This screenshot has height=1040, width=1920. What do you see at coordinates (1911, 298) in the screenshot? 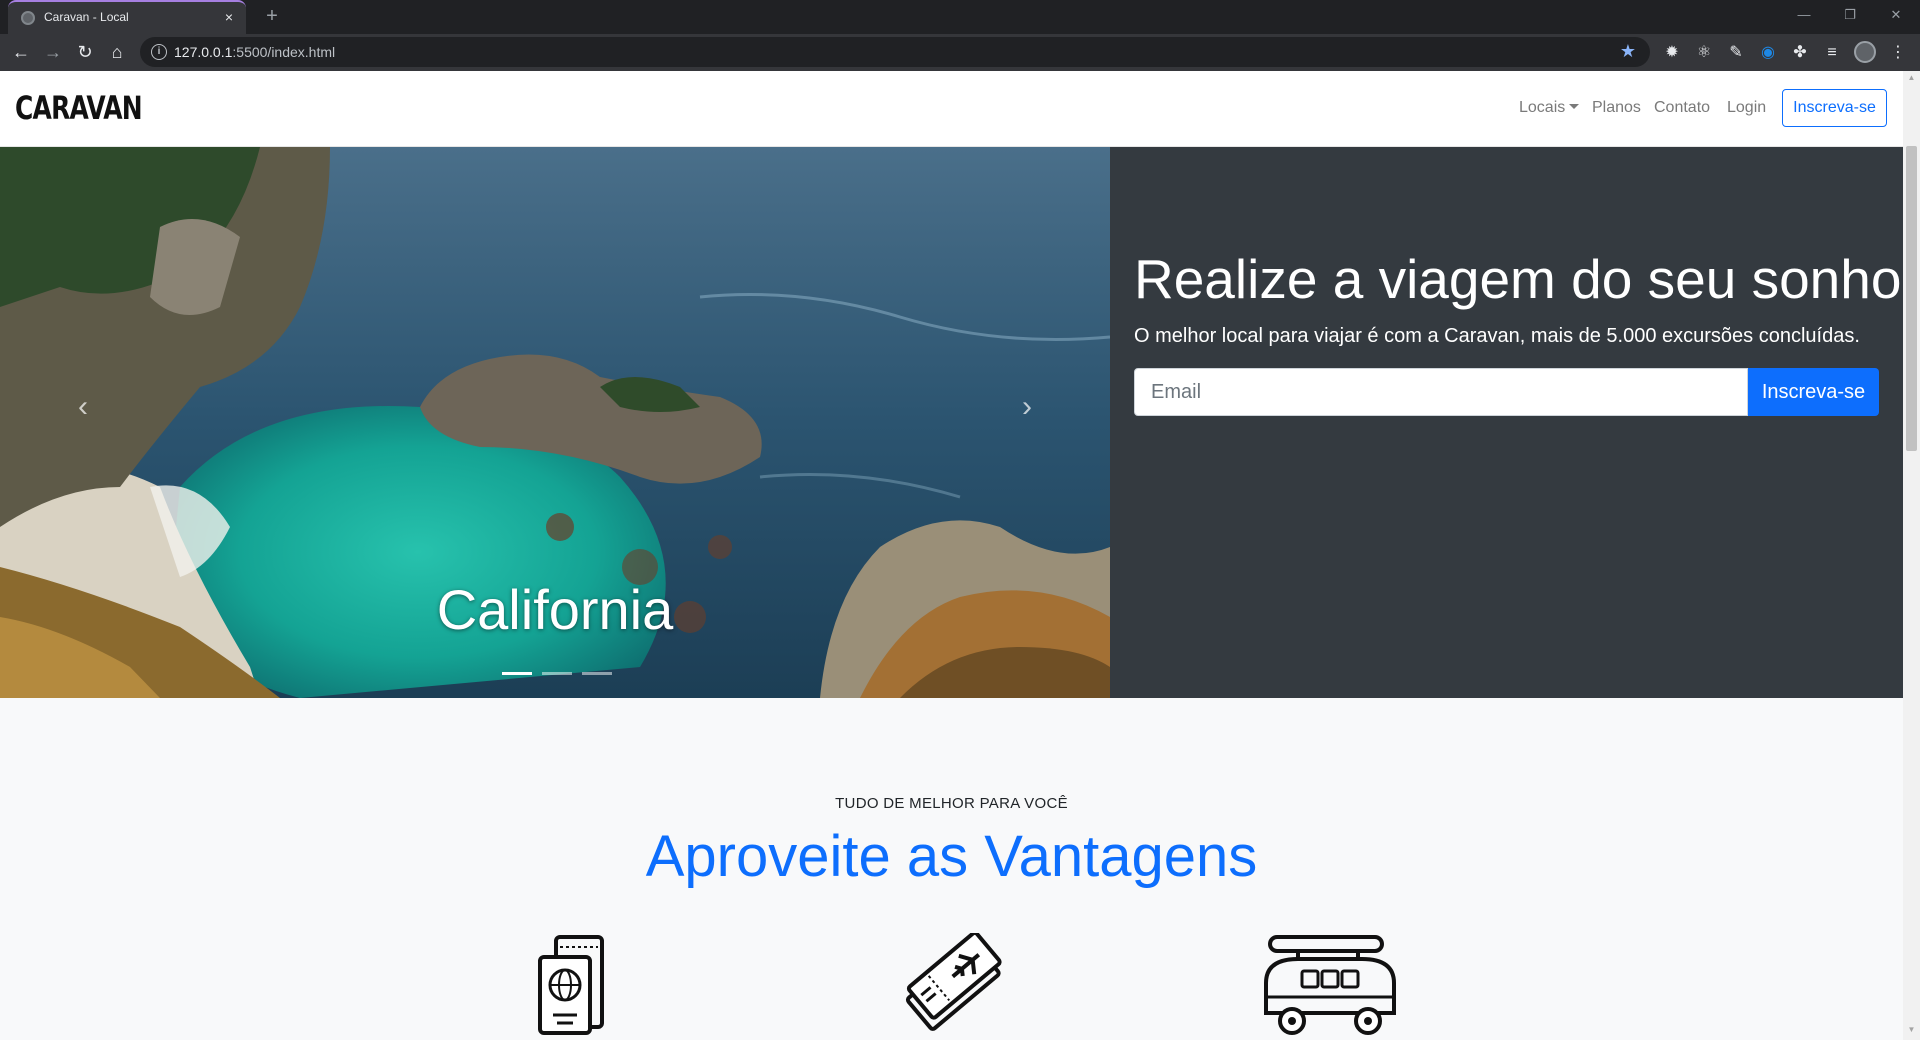
I see `scrollbar-thumb` at bounding box center [1911, 298].